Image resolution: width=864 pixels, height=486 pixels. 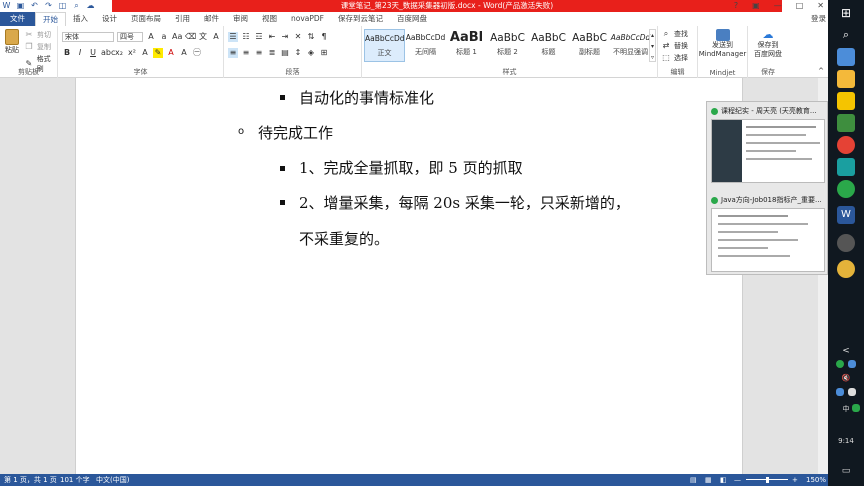 What do you see at coordinates (820, 6) in the screenshot?
I see `close-icon: ✕` at bounding box center [820, 6].